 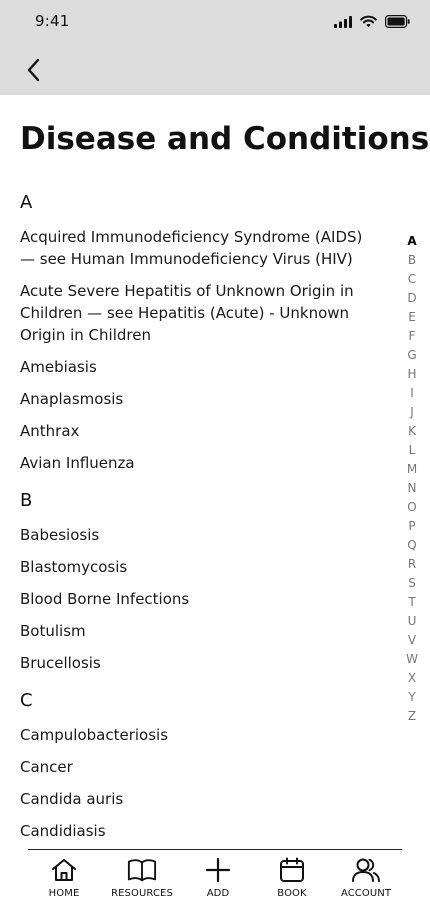 I want to click on nav-label: HOME, so click(x=64, y=893).